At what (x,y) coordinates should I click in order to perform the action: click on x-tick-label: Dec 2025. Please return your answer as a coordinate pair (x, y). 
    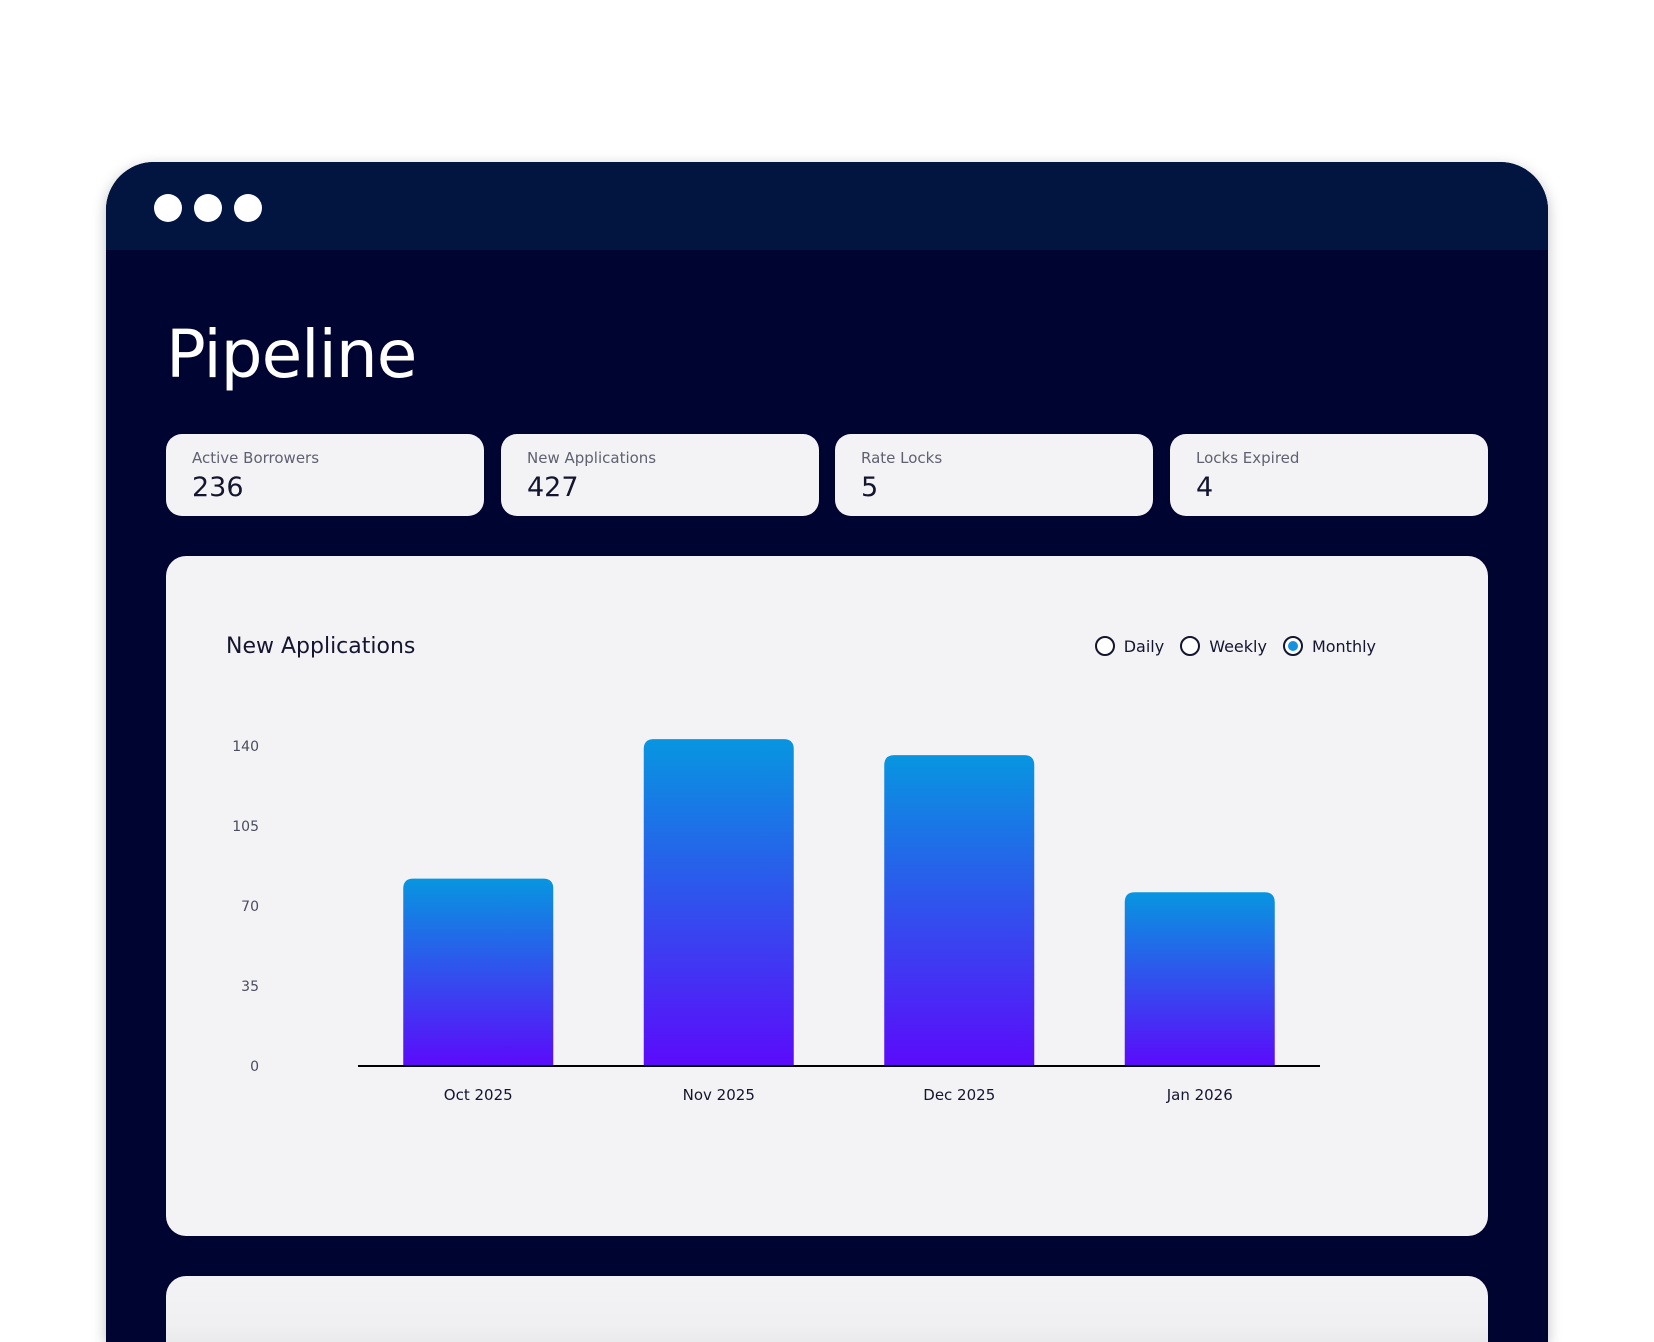
    Looking at the image, I should click on (959, 1095).